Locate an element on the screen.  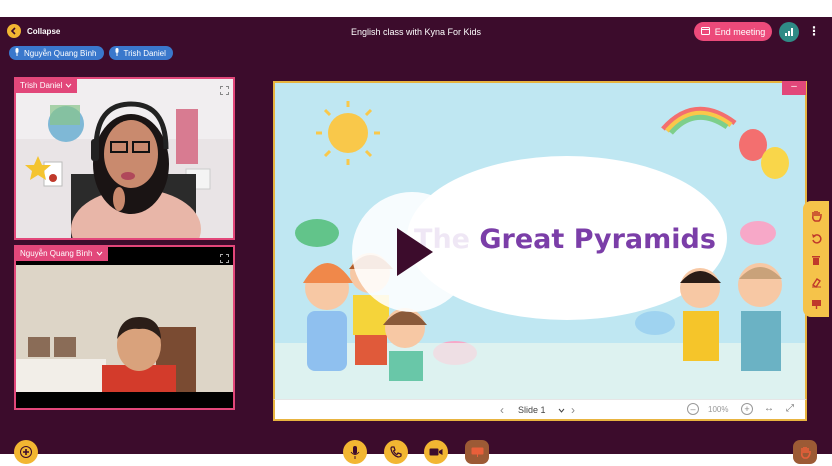
next-slide-icon: › is located at coordinates (573, 410).